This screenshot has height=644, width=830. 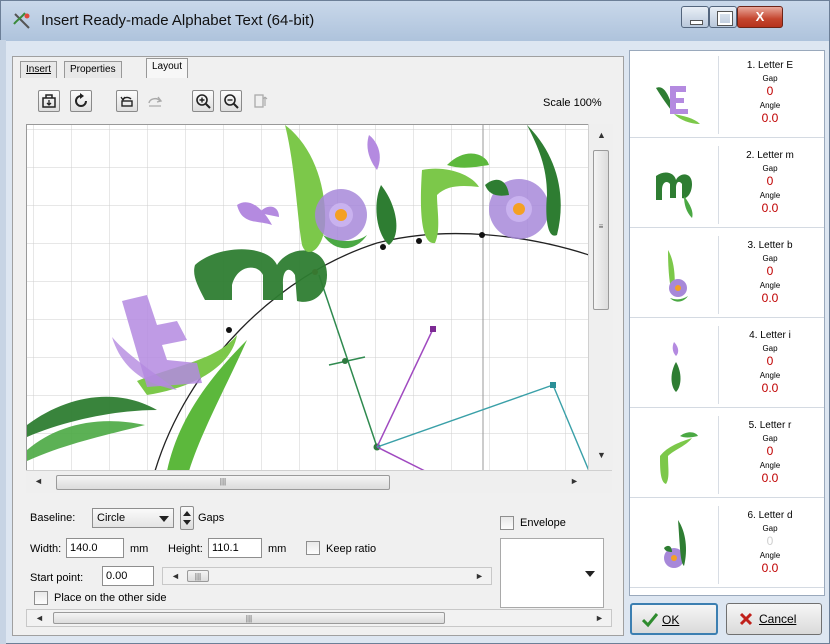 I want to click on width-label: Width:, so click(x=46, y=549).